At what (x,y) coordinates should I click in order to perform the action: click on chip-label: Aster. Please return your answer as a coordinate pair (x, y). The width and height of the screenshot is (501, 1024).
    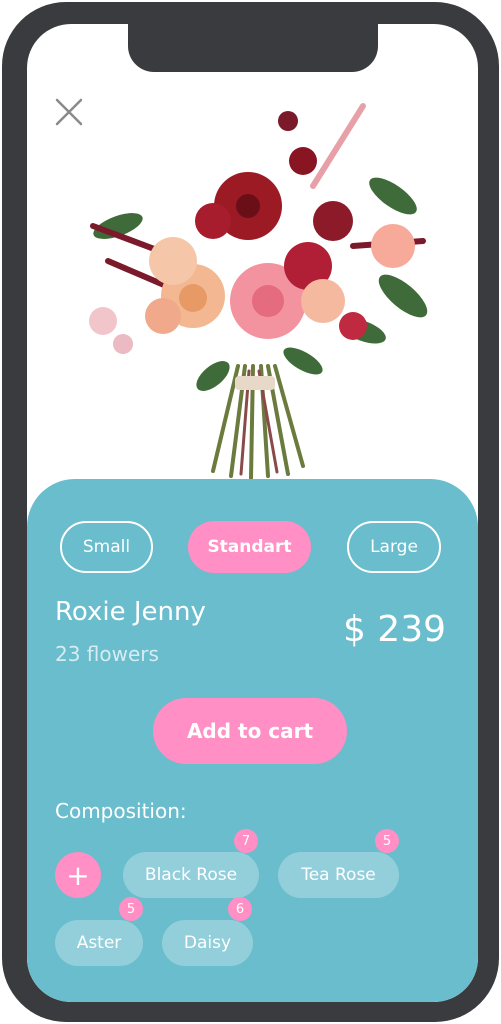
    Looking at the image, I should click on (99, 943).